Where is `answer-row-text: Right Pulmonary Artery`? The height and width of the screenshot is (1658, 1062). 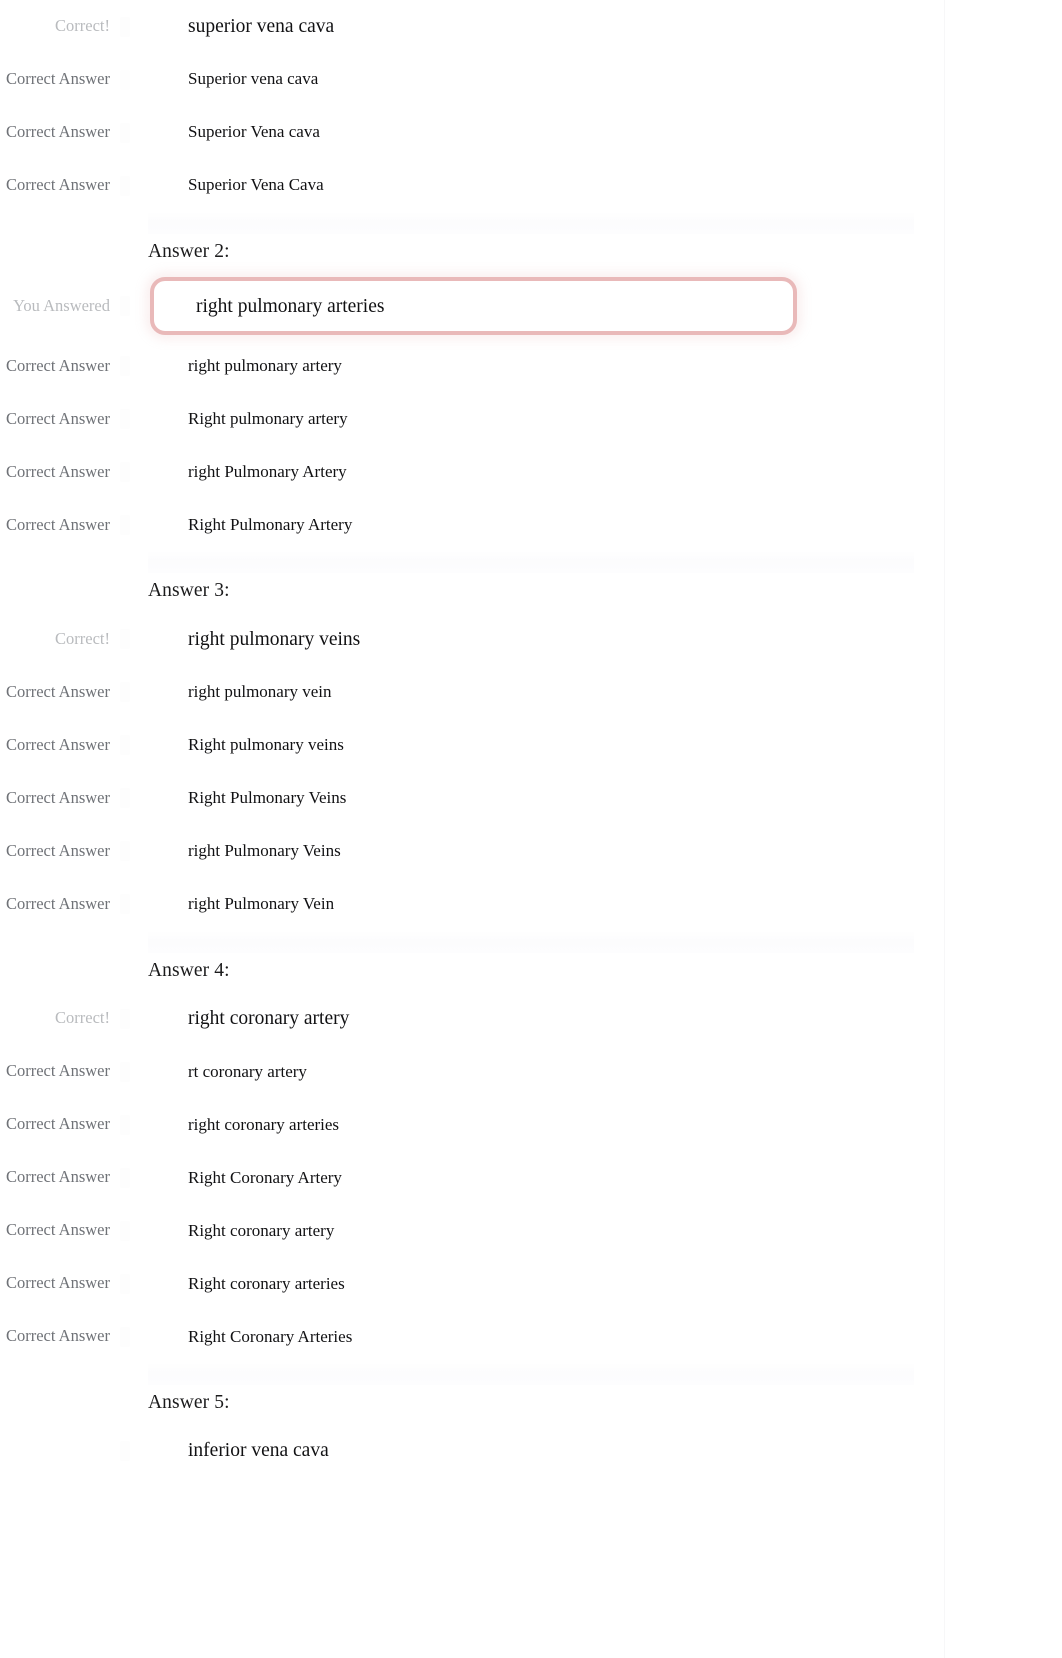
answer-row-text: Right Pulmonary Artery is located at coordinates (270, 524).